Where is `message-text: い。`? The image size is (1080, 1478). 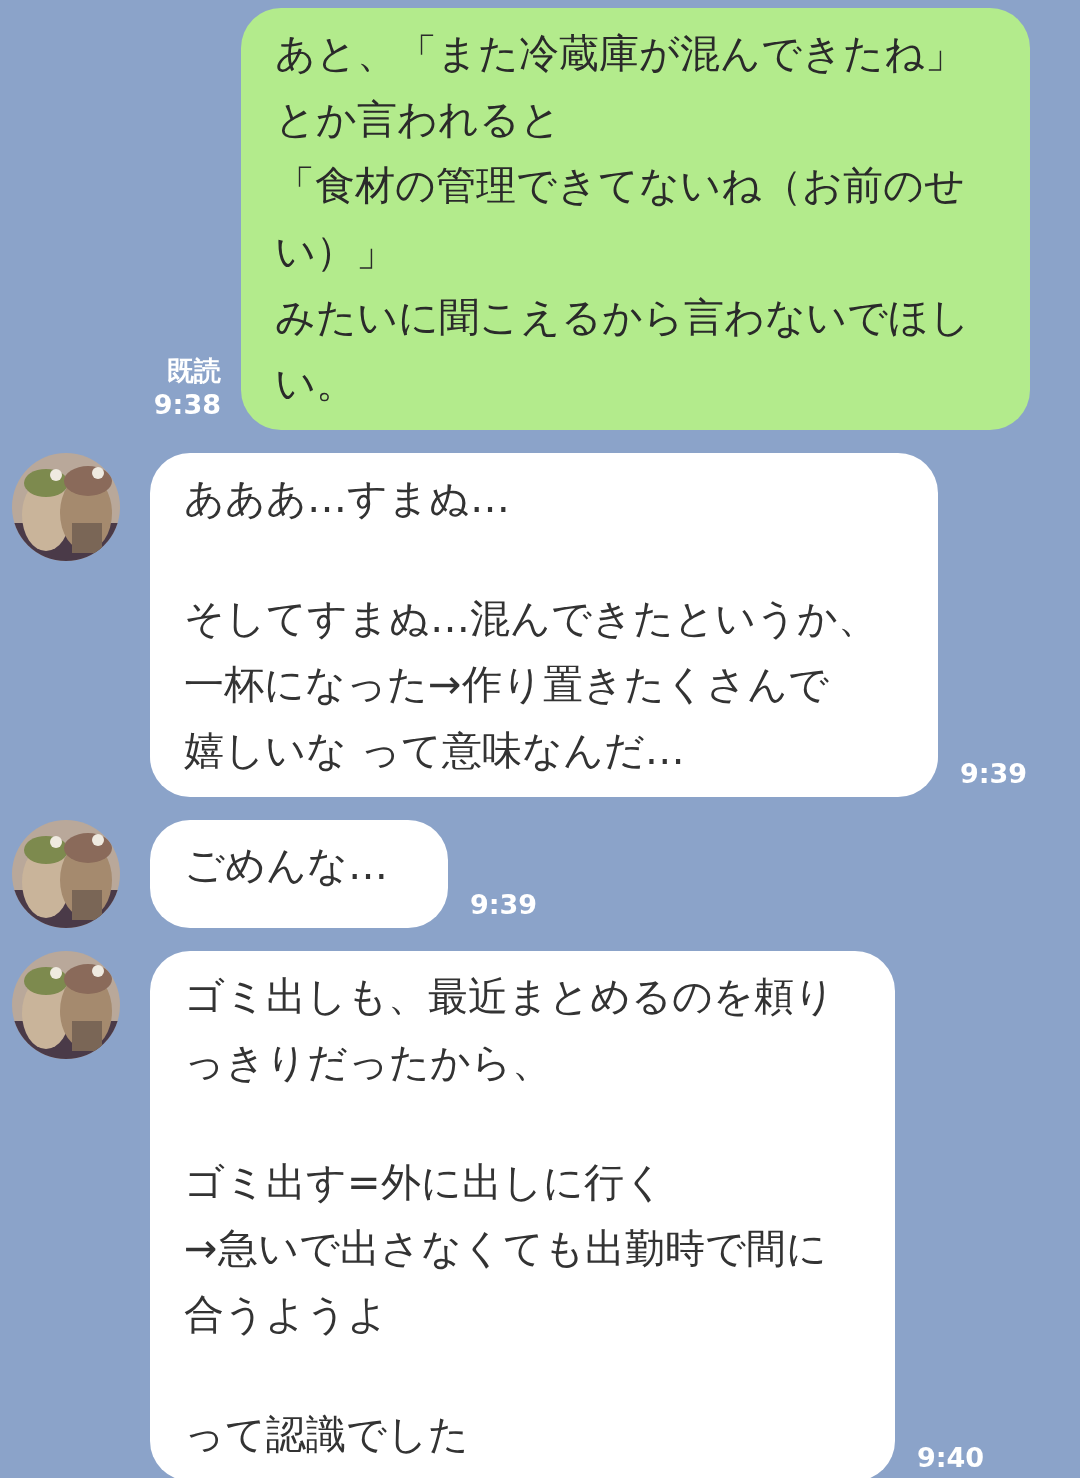 message-text: い。 is located at coordinates (315, 383).